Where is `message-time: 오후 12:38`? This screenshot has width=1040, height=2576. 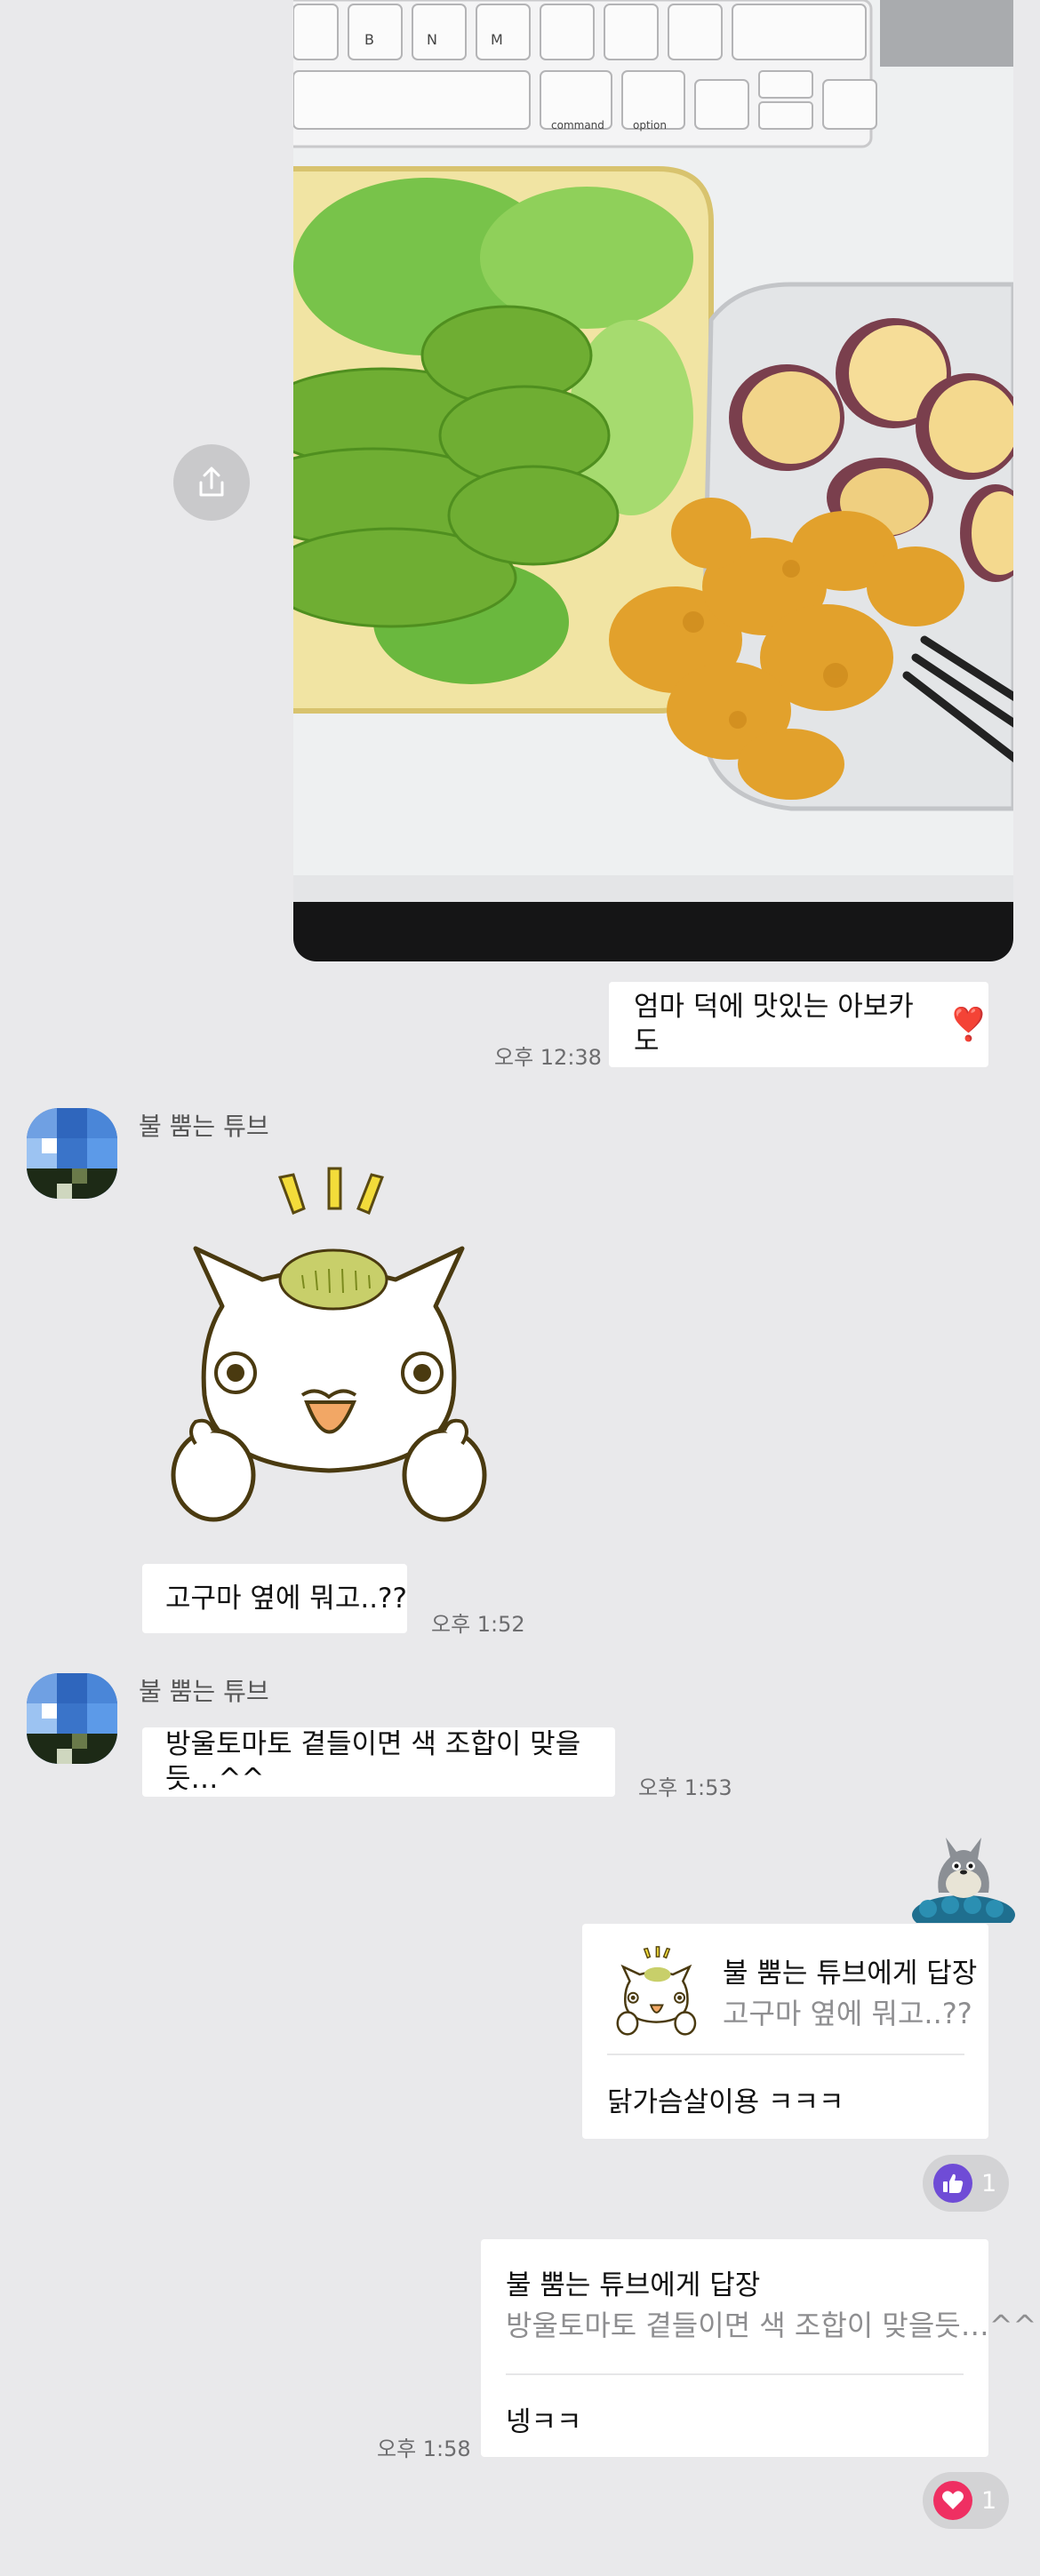
message-time: 오후 12:38 is located at coordinates (548, 1058).